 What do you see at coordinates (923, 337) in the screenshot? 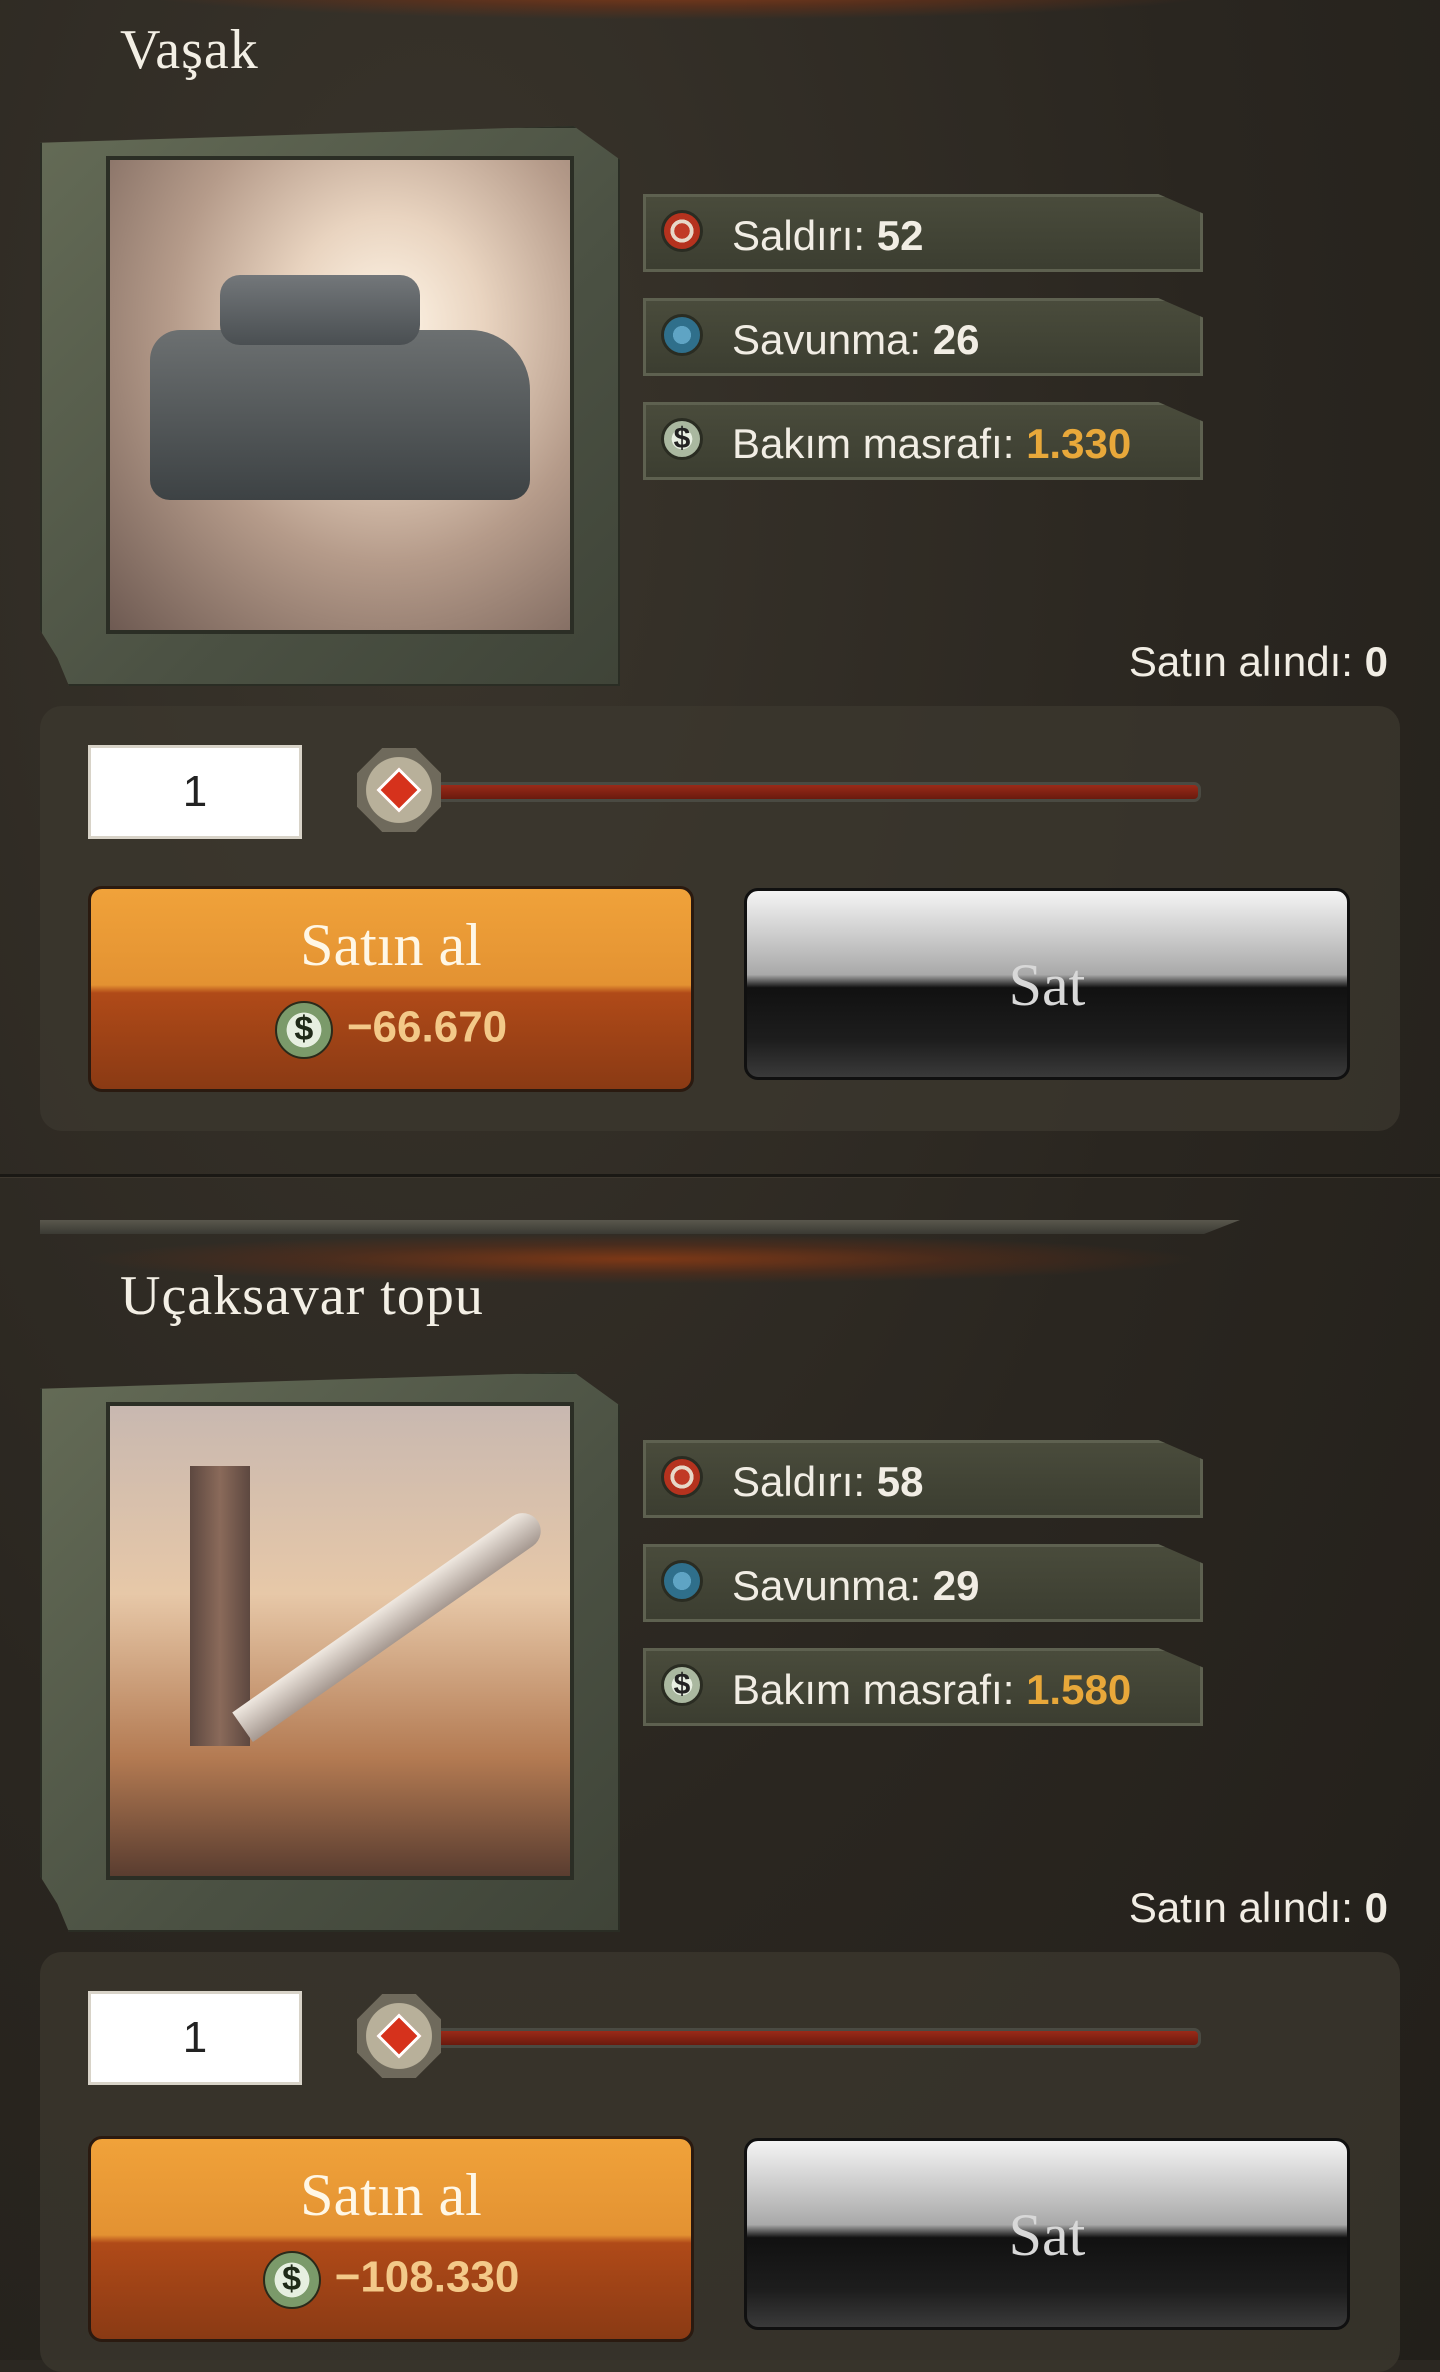
I see `stat-defense: Savunma: 26` at bounding box center [923, 337].